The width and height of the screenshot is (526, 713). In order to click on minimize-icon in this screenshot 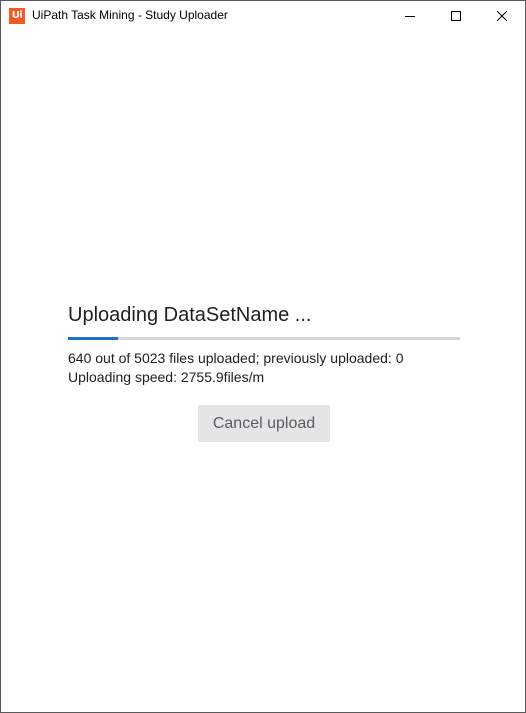, I will do `click(410, 16)`.